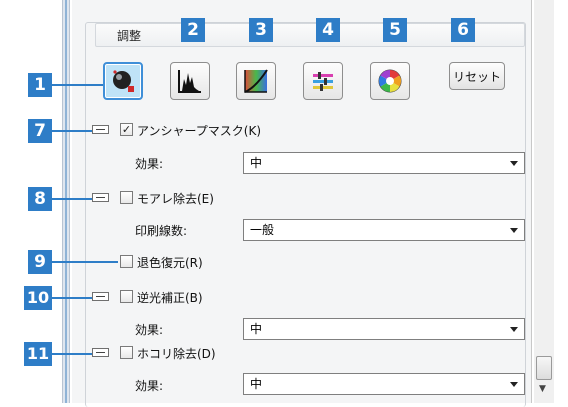  Describe the element at coordinates (40, 199) in the screenshot. I see `callout-badge: 8` at that location.